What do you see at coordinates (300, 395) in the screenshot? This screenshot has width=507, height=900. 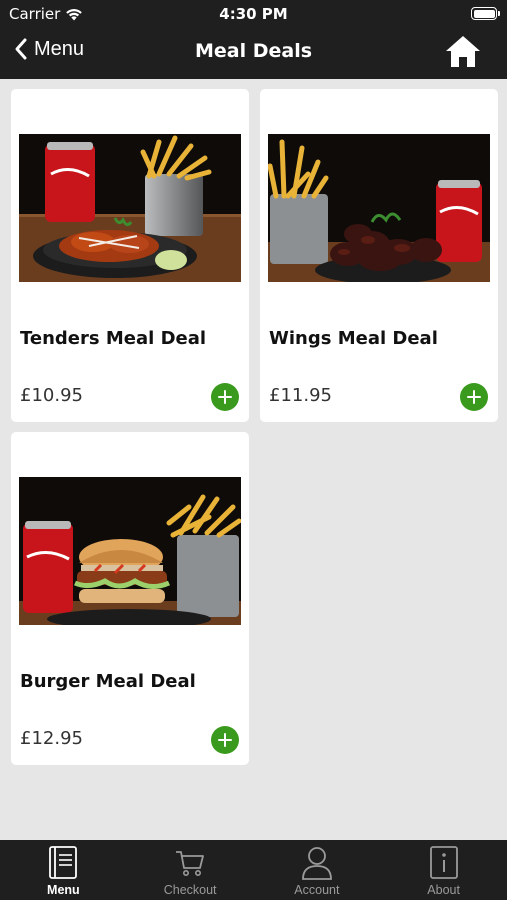 I see `product-price: £11.95` at bounding box center [300, 395].